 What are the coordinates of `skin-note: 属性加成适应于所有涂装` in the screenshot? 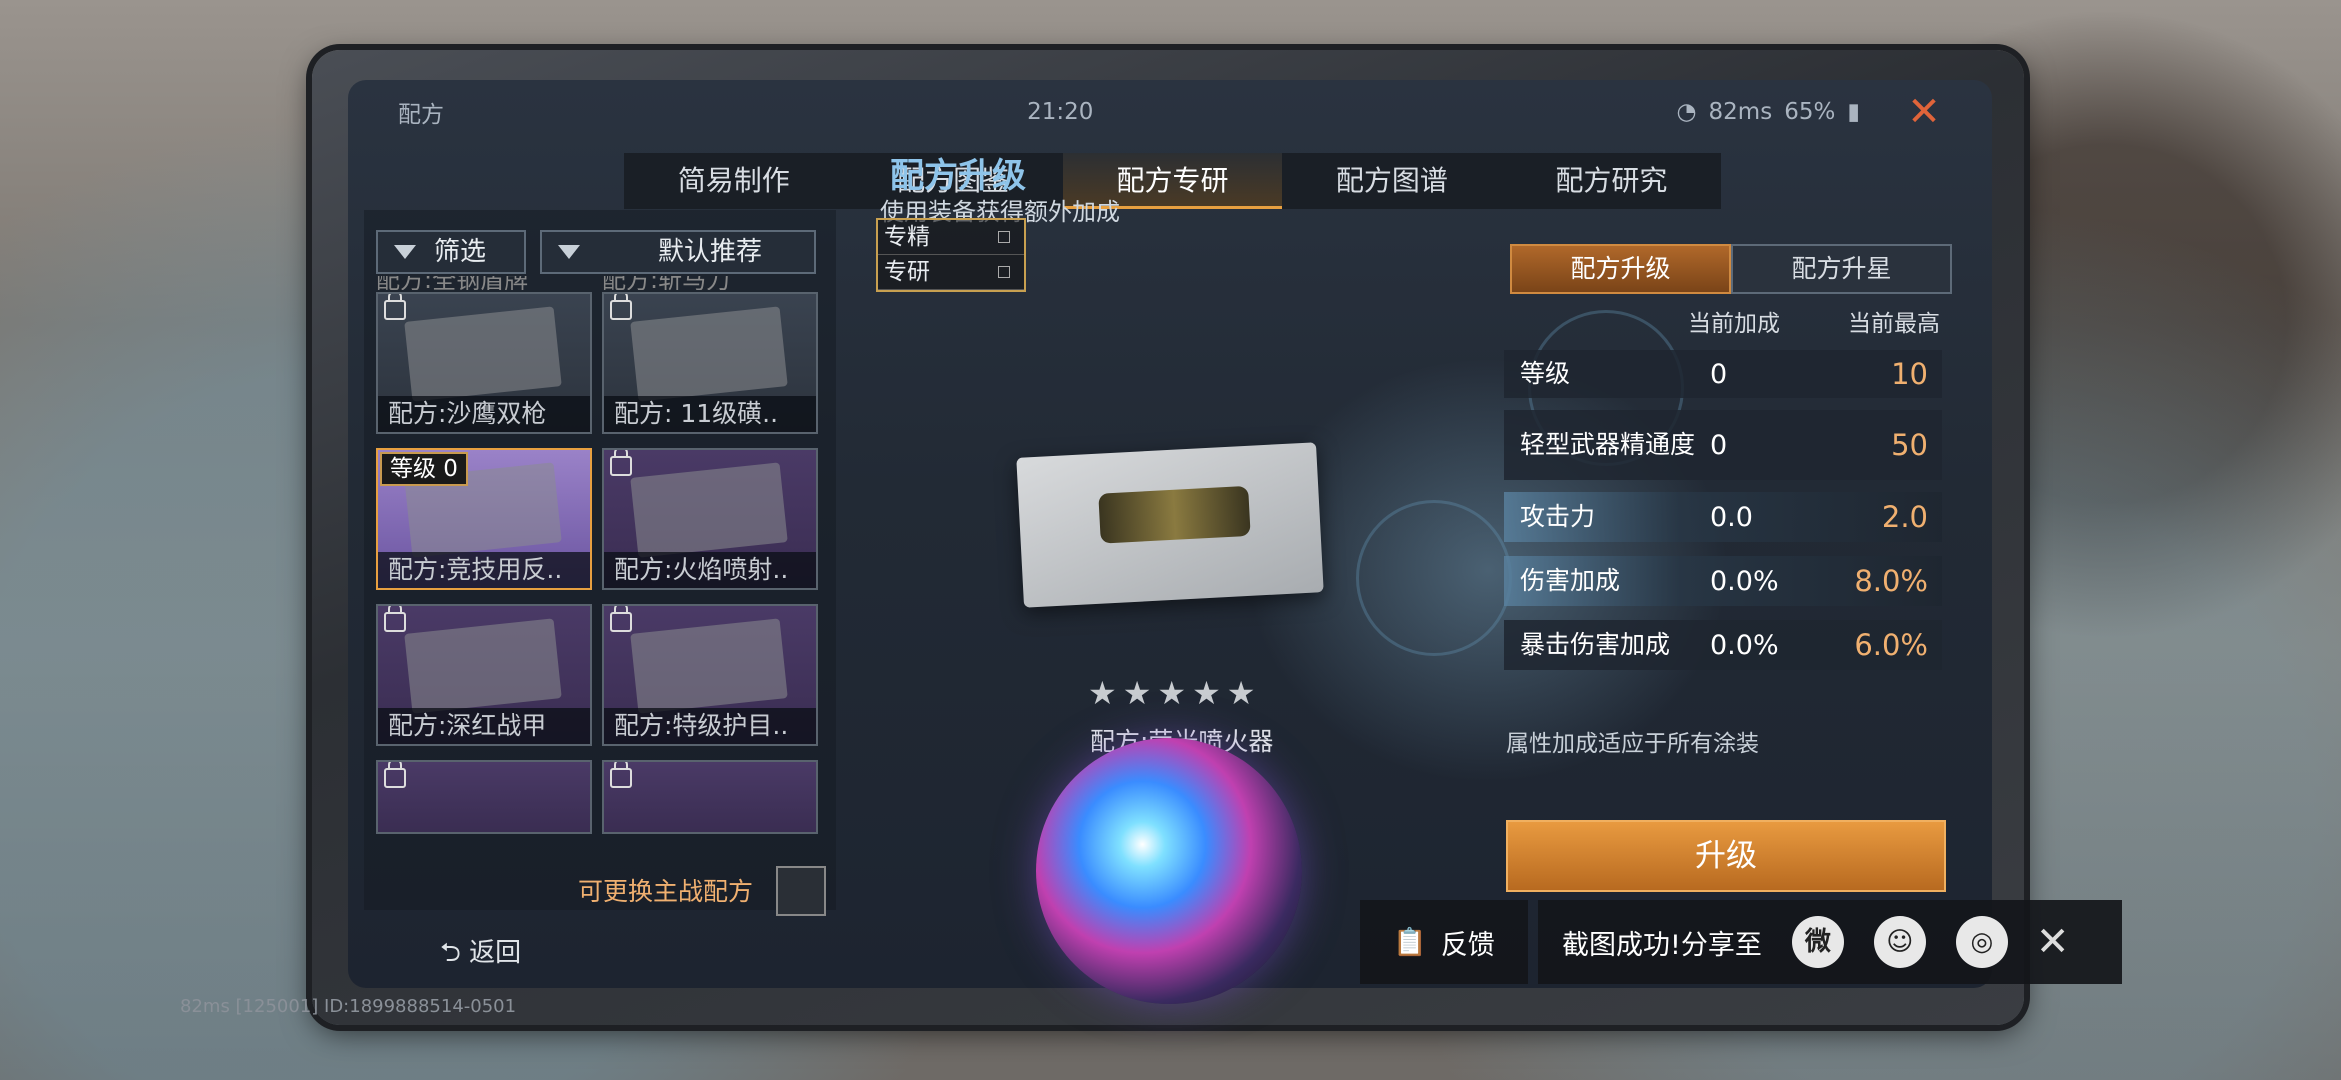 It's located at (1632, 744).